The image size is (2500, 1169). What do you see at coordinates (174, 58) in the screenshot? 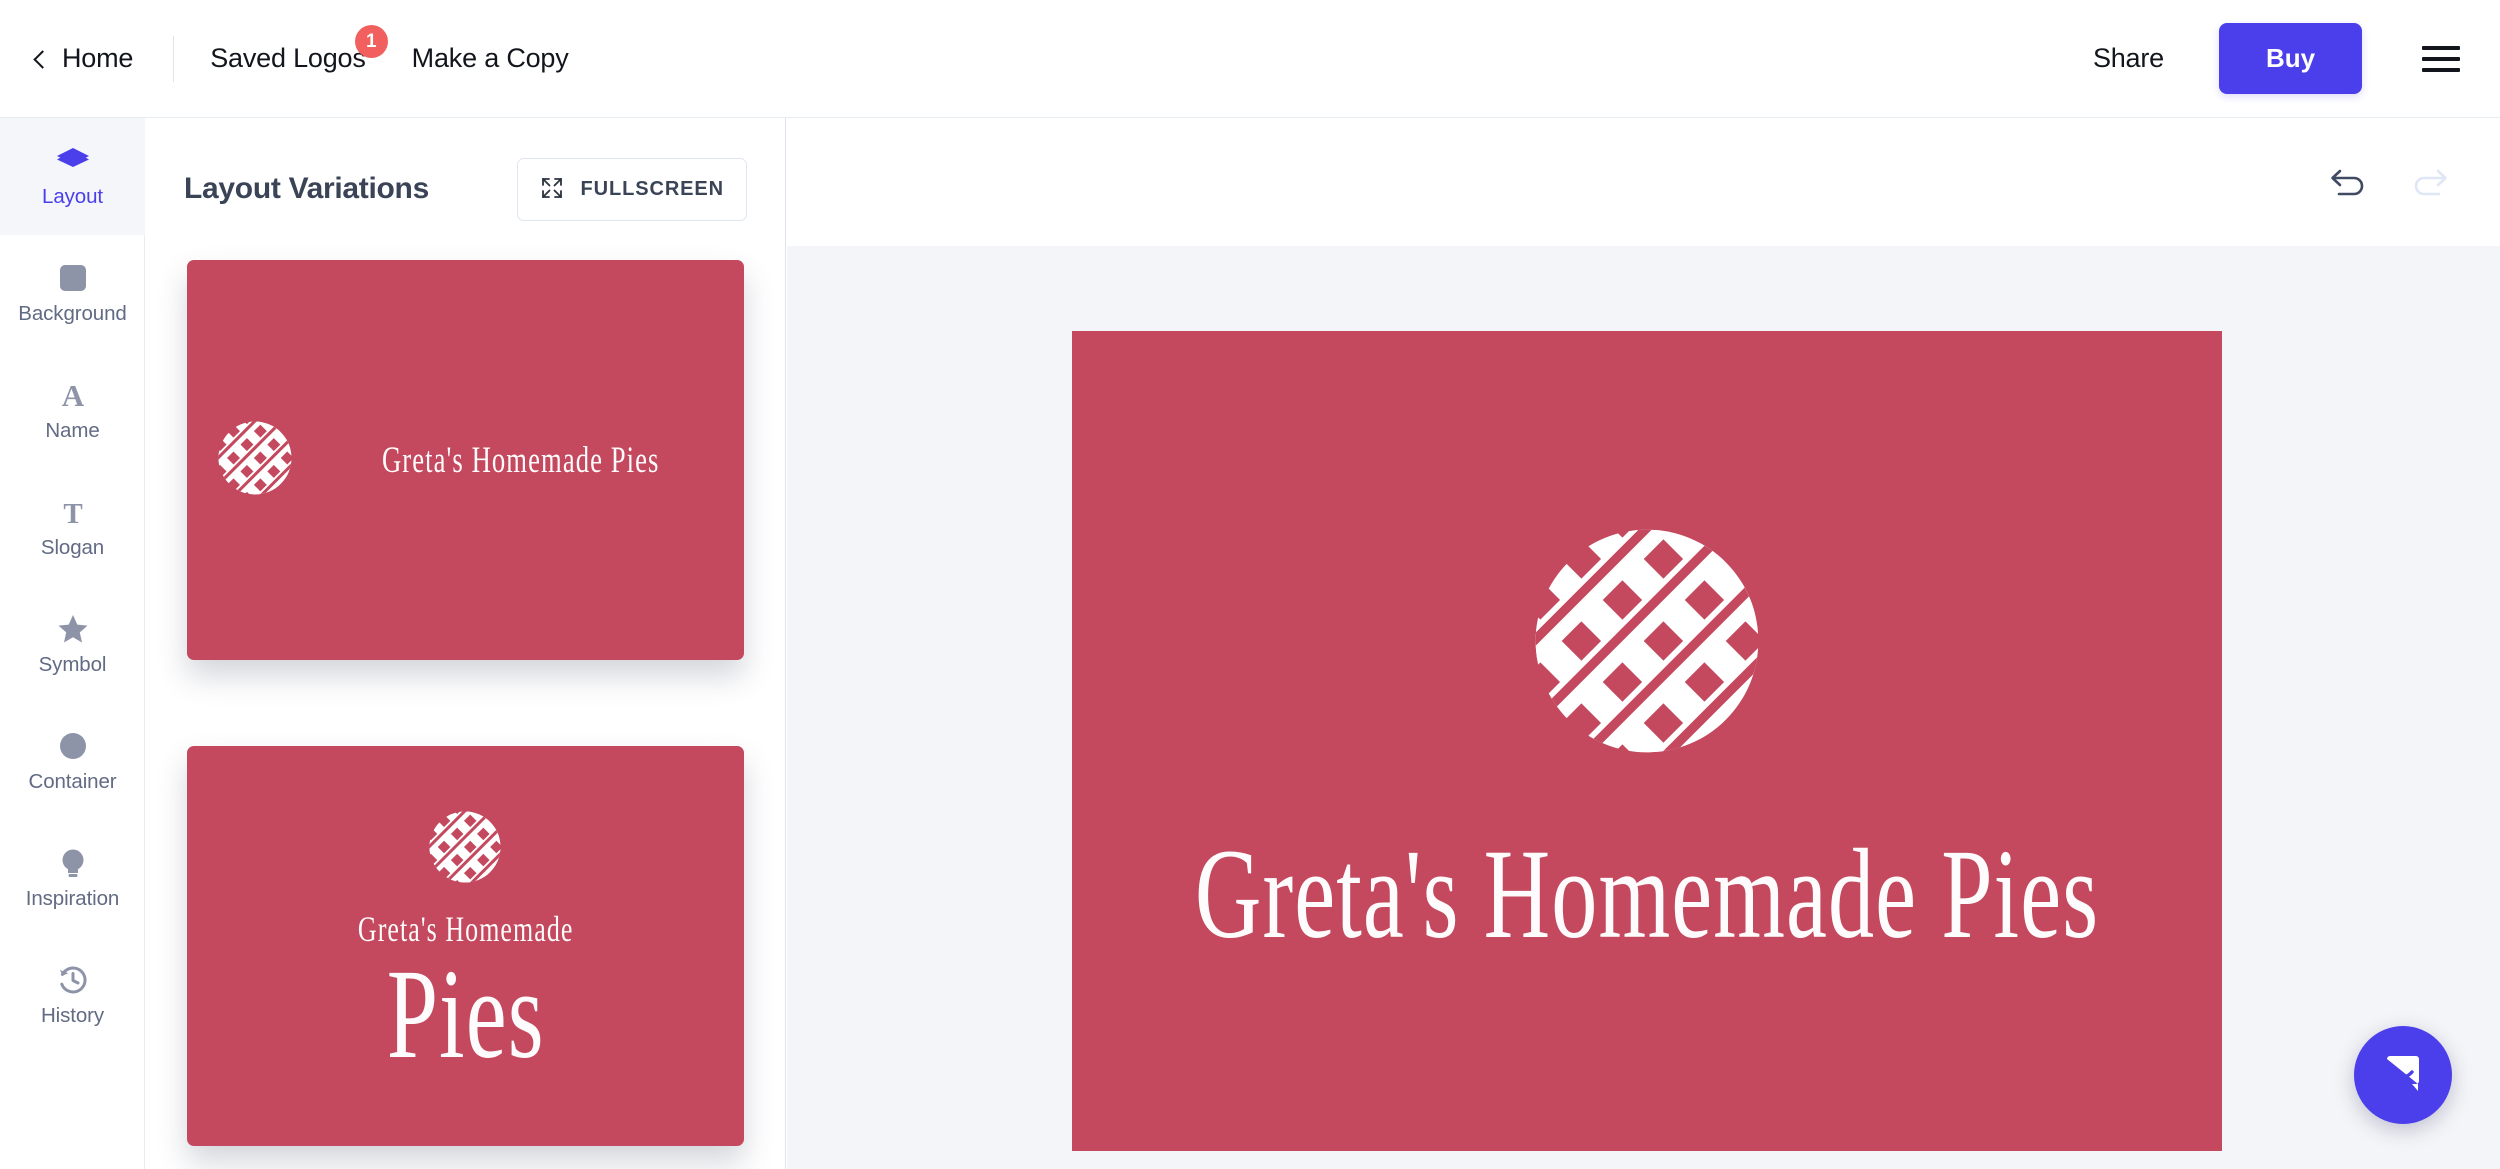
I see `header-divider` at bounding box center [174, 58].